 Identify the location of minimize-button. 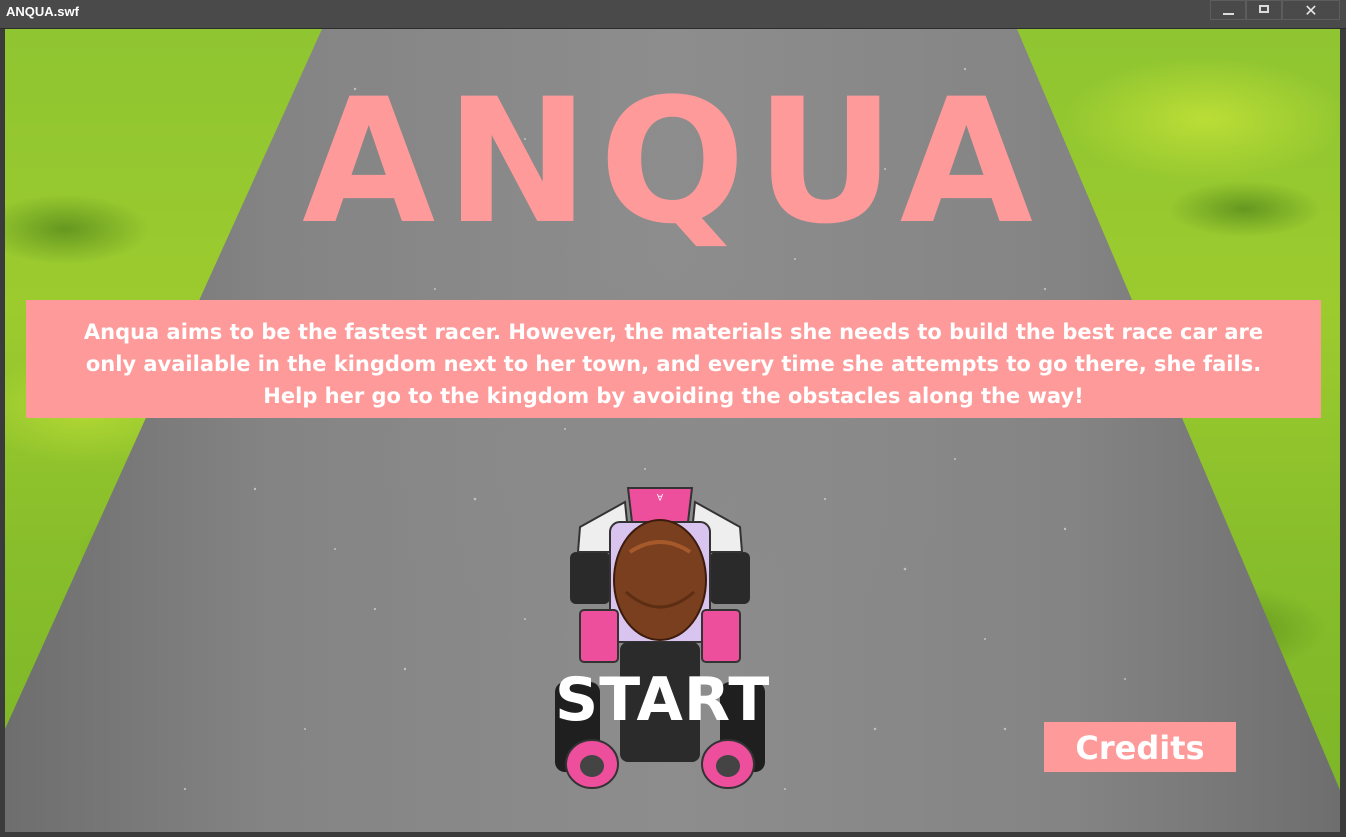
(1228, 10).